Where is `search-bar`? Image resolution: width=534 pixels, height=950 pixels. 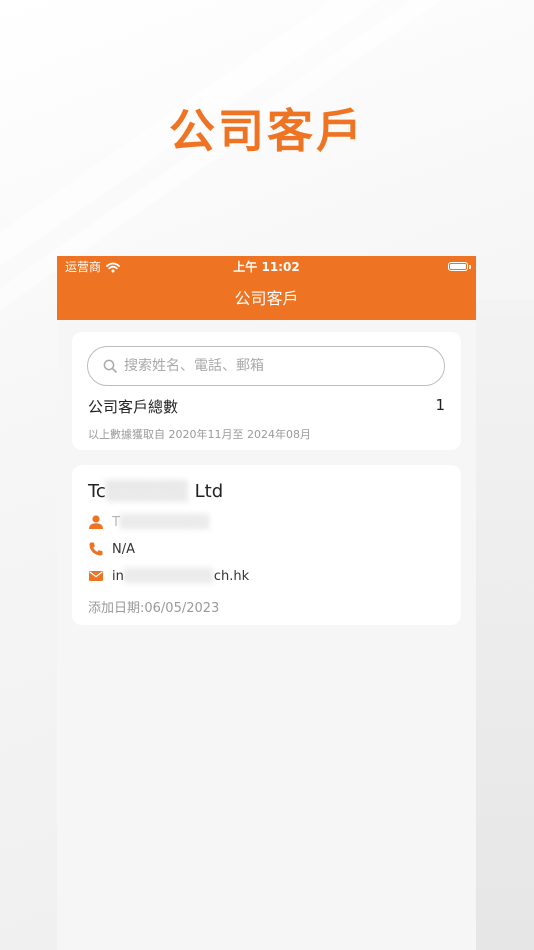
search-bar is located at coordinates (266, 366).